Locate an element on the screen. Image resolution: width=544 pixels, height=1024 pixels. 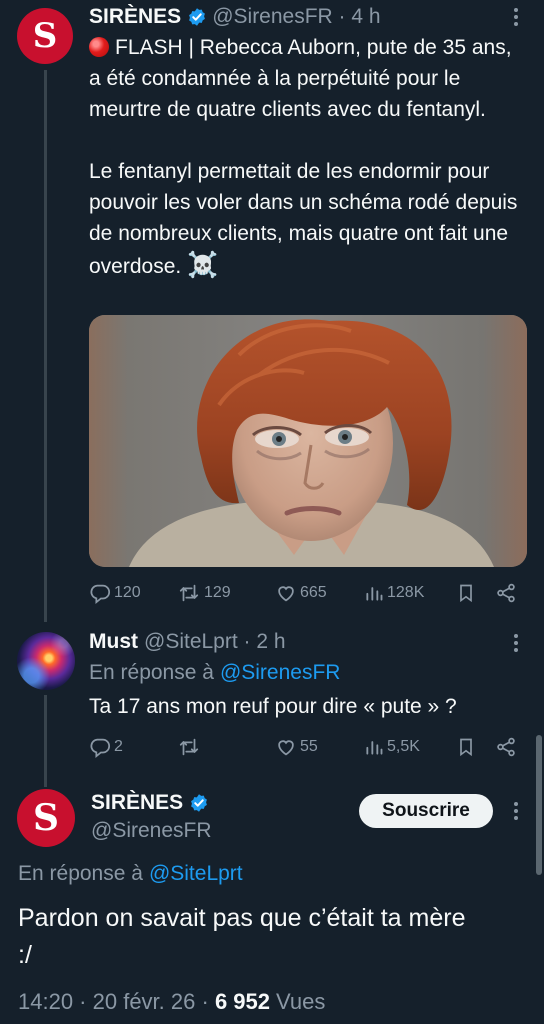
tweet-time: 2 h is located at coordinates (270, 642).